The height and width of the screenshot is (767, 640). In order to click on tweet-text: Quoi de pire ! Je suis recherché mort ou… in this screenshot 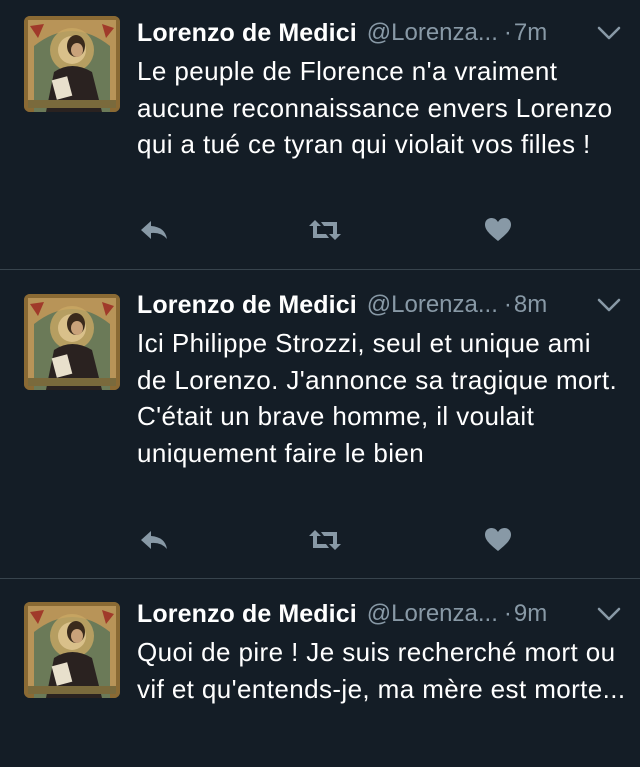, I will do `click(381, 670)`.